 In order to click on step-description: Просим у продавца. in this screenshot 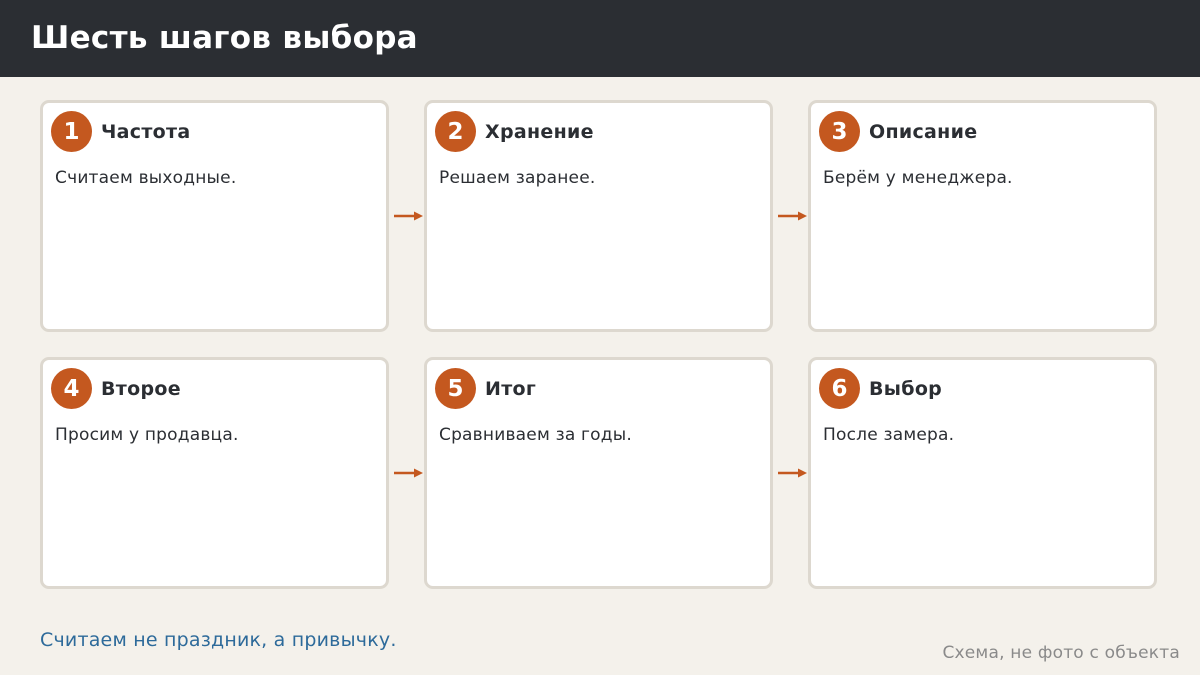, I will do `click(147, 435)`.